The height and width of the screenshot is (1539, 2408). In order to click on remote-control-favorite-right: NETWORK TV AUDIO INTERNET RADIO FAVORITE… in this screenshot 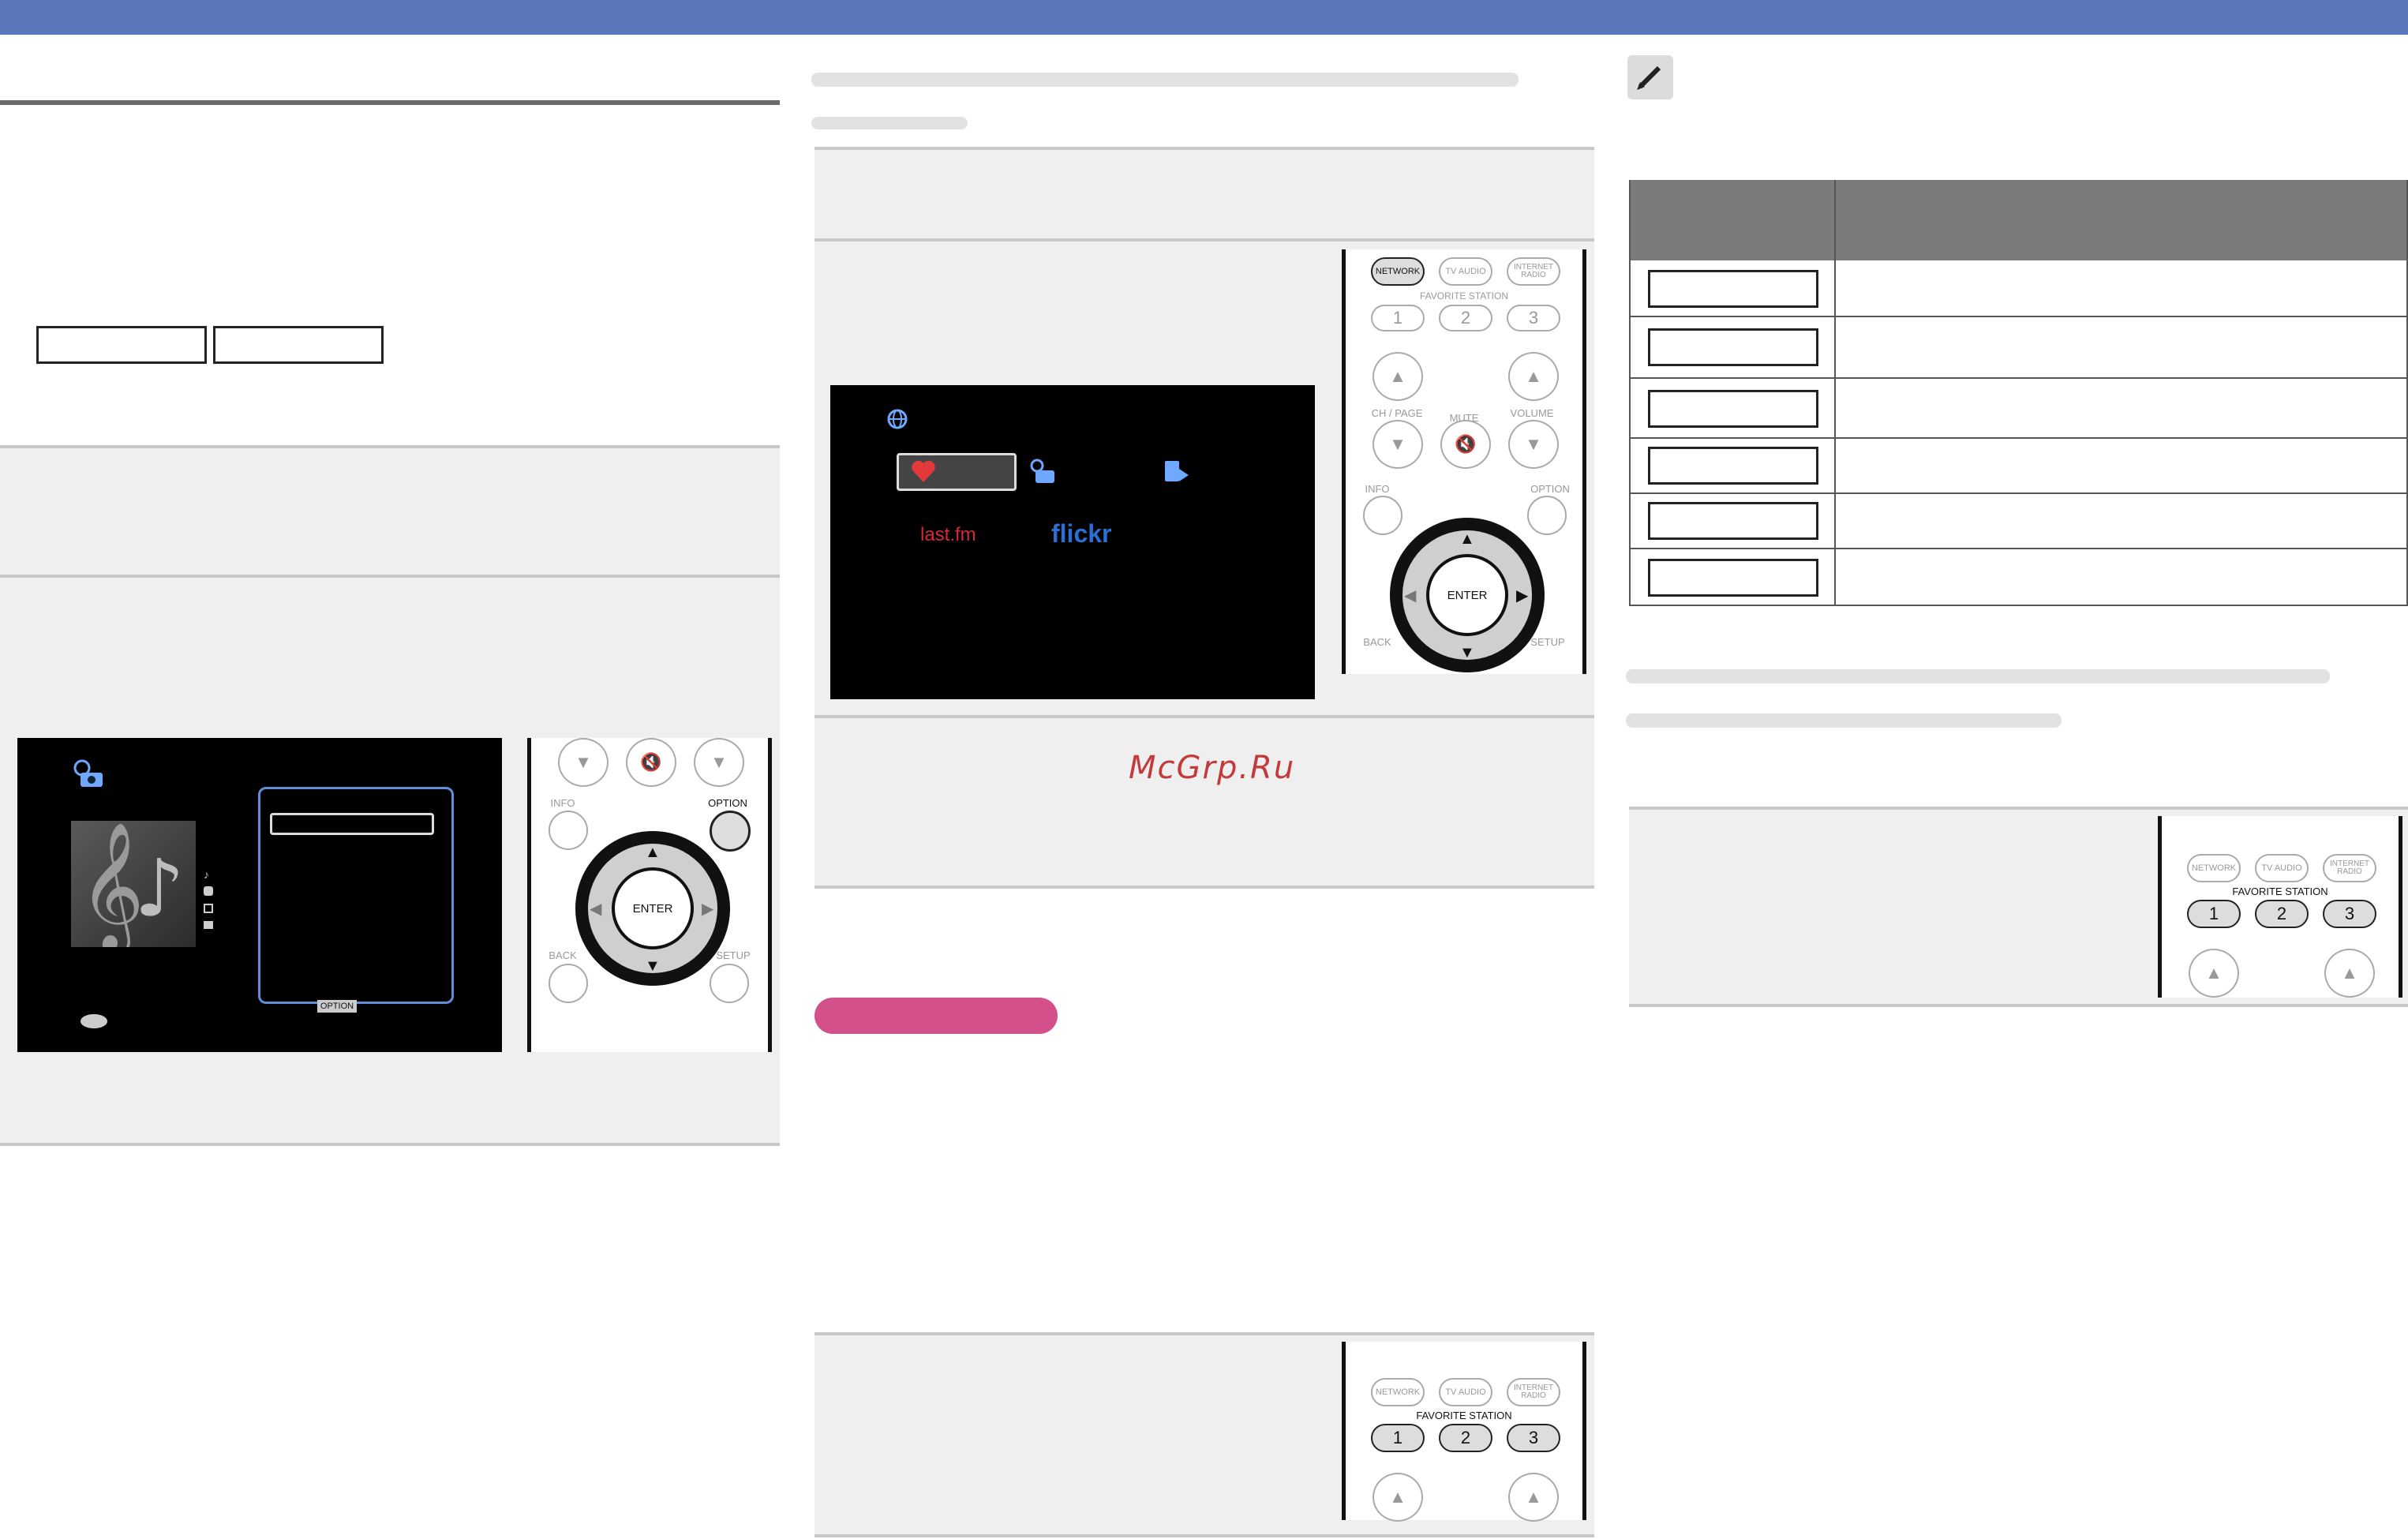, I will do `click(2280, 907)`.